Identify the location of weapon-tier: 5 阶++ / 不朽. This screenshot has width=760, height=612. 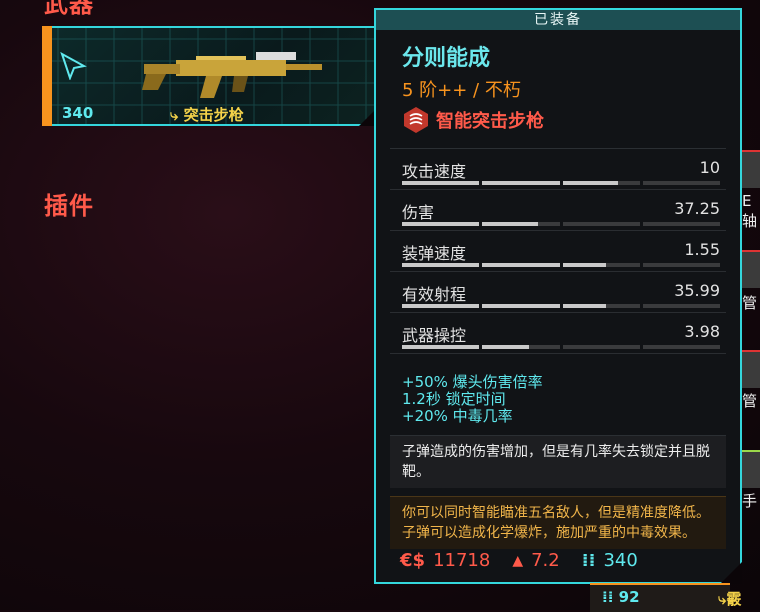
(461, 90).